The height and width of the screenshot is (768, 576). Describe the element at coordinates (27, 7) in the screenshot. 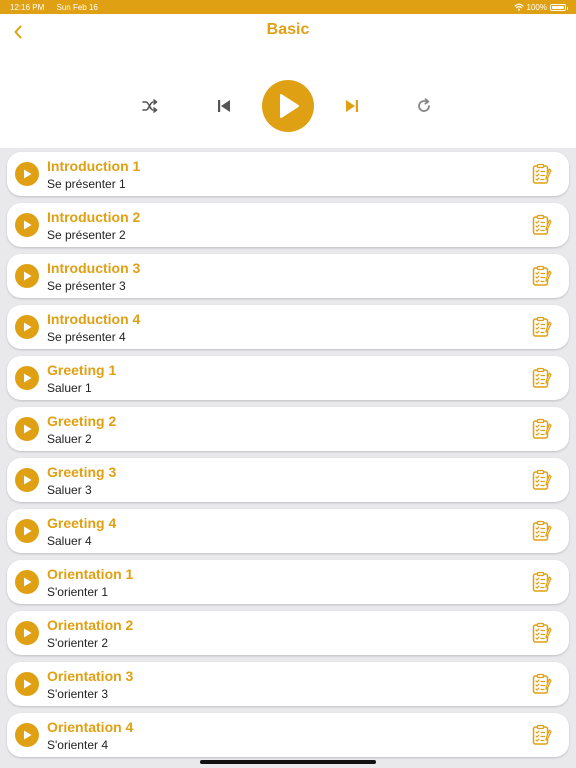

I see `status-time: 12:16 PM` at that location.